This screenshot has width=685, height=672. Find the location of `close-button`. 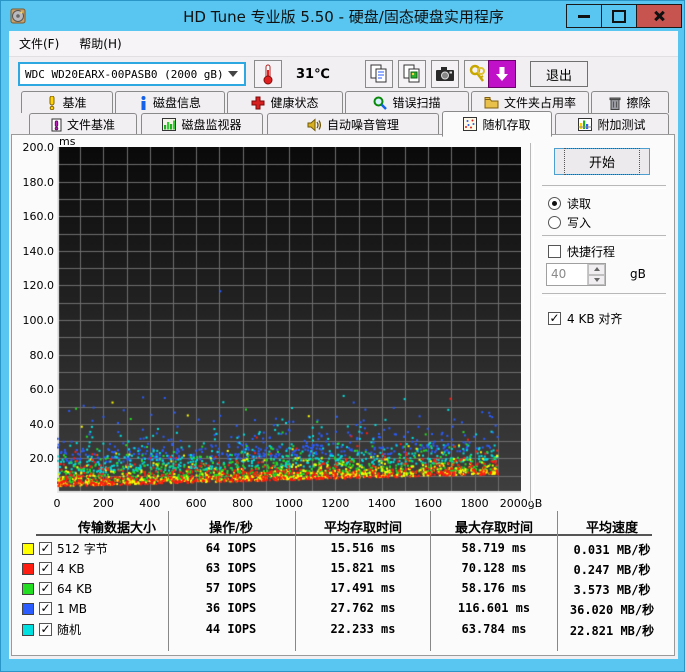

close-button is located at coordinates (659, 16).